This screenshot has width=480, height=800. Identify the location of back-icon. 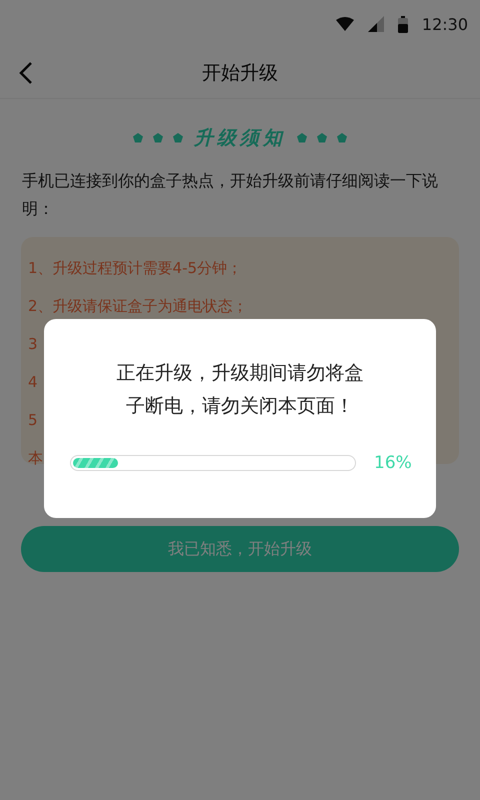
(26, 73).